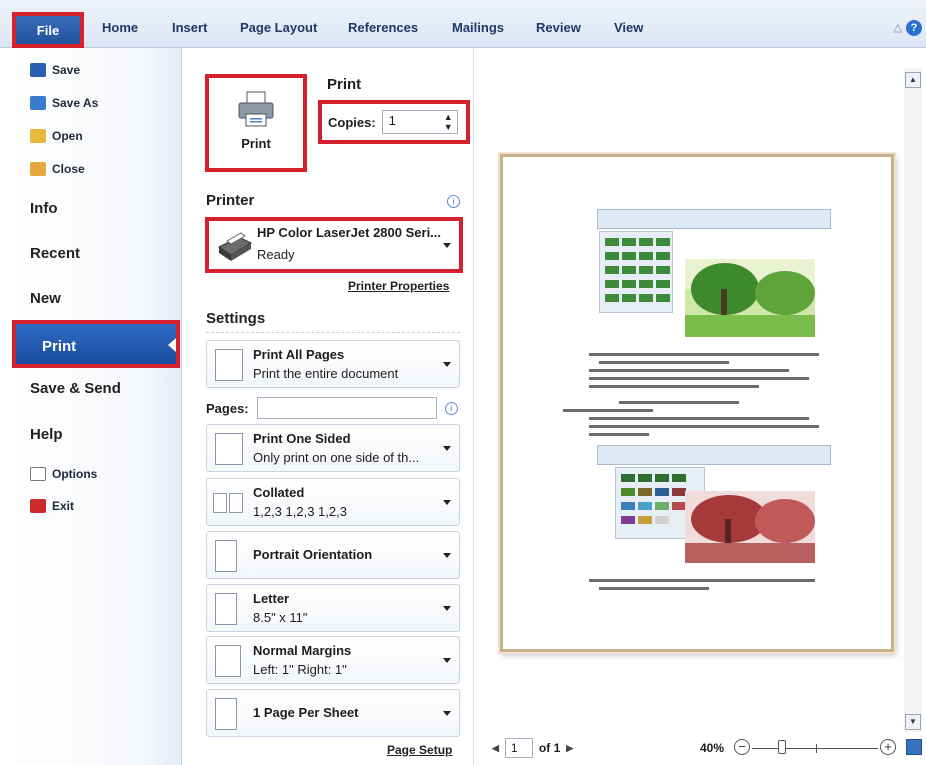 The image size is (926, 765). Describe the element at coordinates (226, 609) in the screenshot. I see `paper-icon` at that location.